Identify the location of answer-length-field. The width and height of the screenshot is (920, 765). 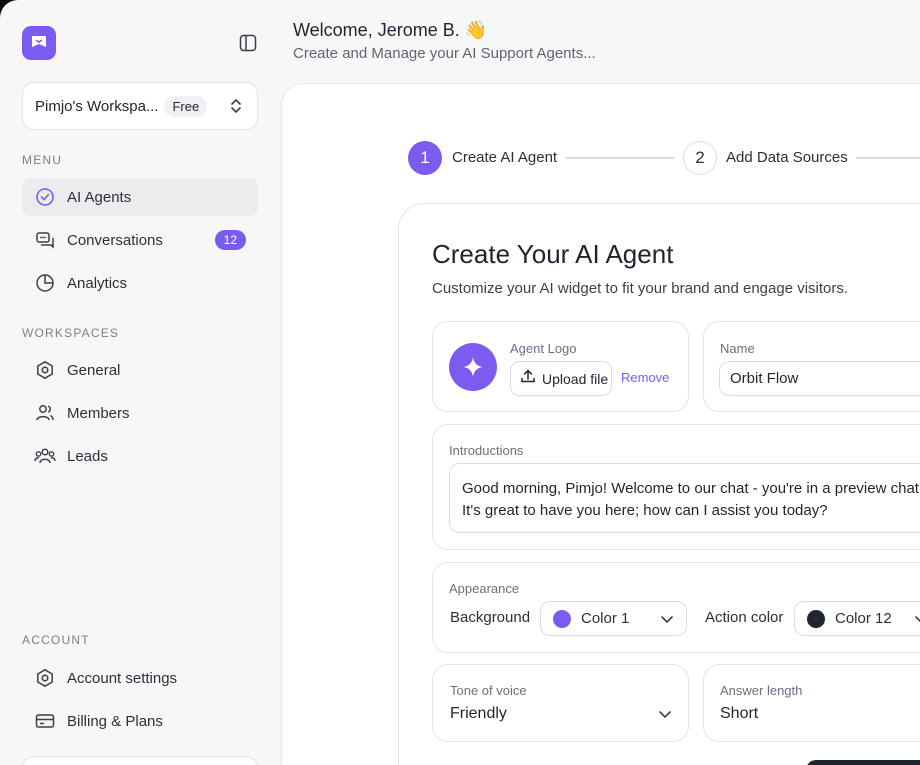
(811, 703).